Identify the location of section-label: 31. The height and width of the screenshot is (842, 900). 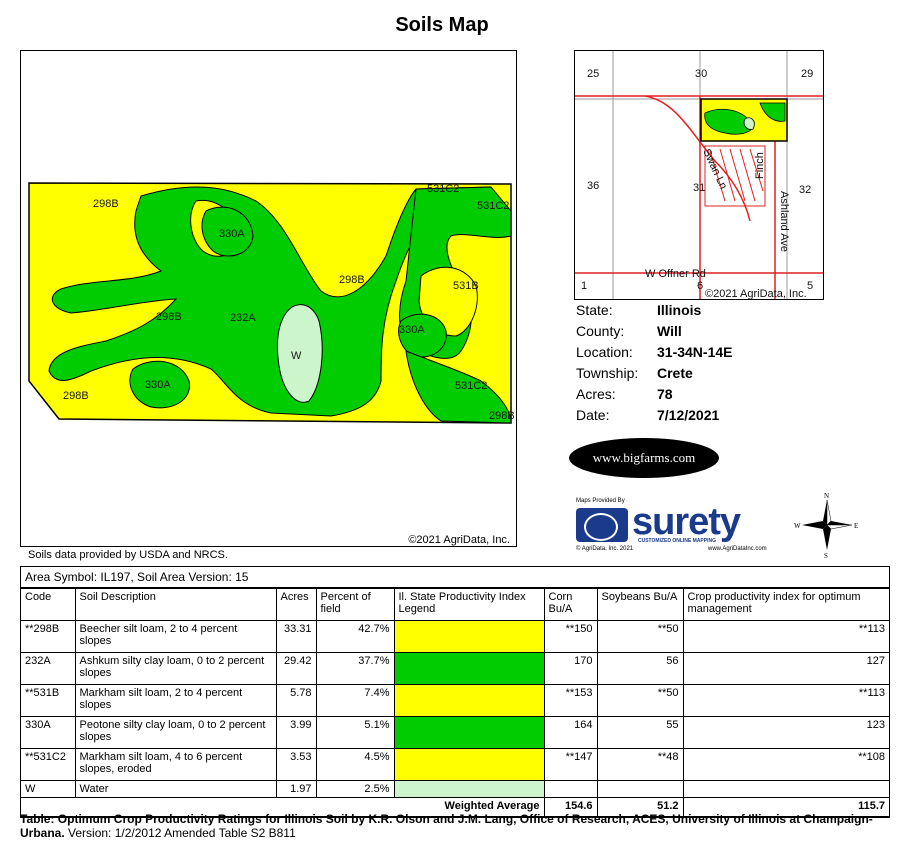
(699, 188).